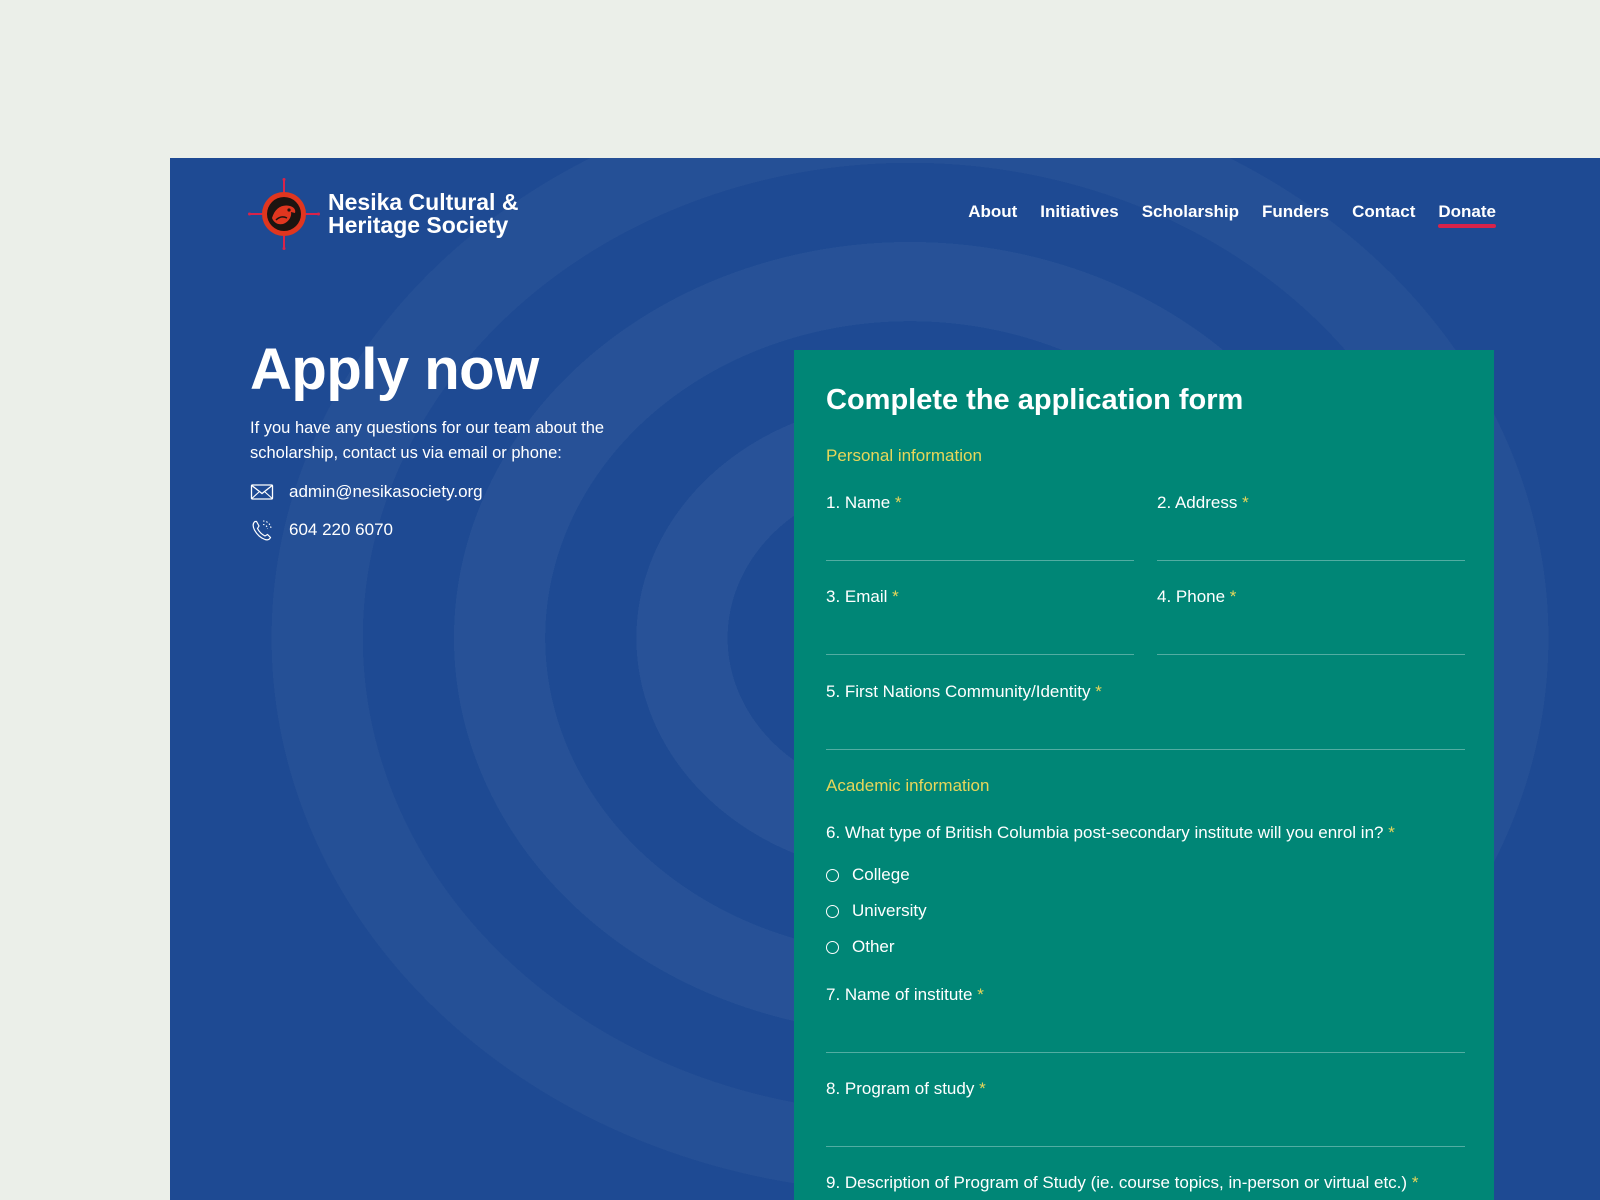 The height and width of the screenshot is (1200, 1600). What do you see at coordinates (394, 369) in the screenshot?
I see `page-title: Apply now` at bounding box center [394, 369].